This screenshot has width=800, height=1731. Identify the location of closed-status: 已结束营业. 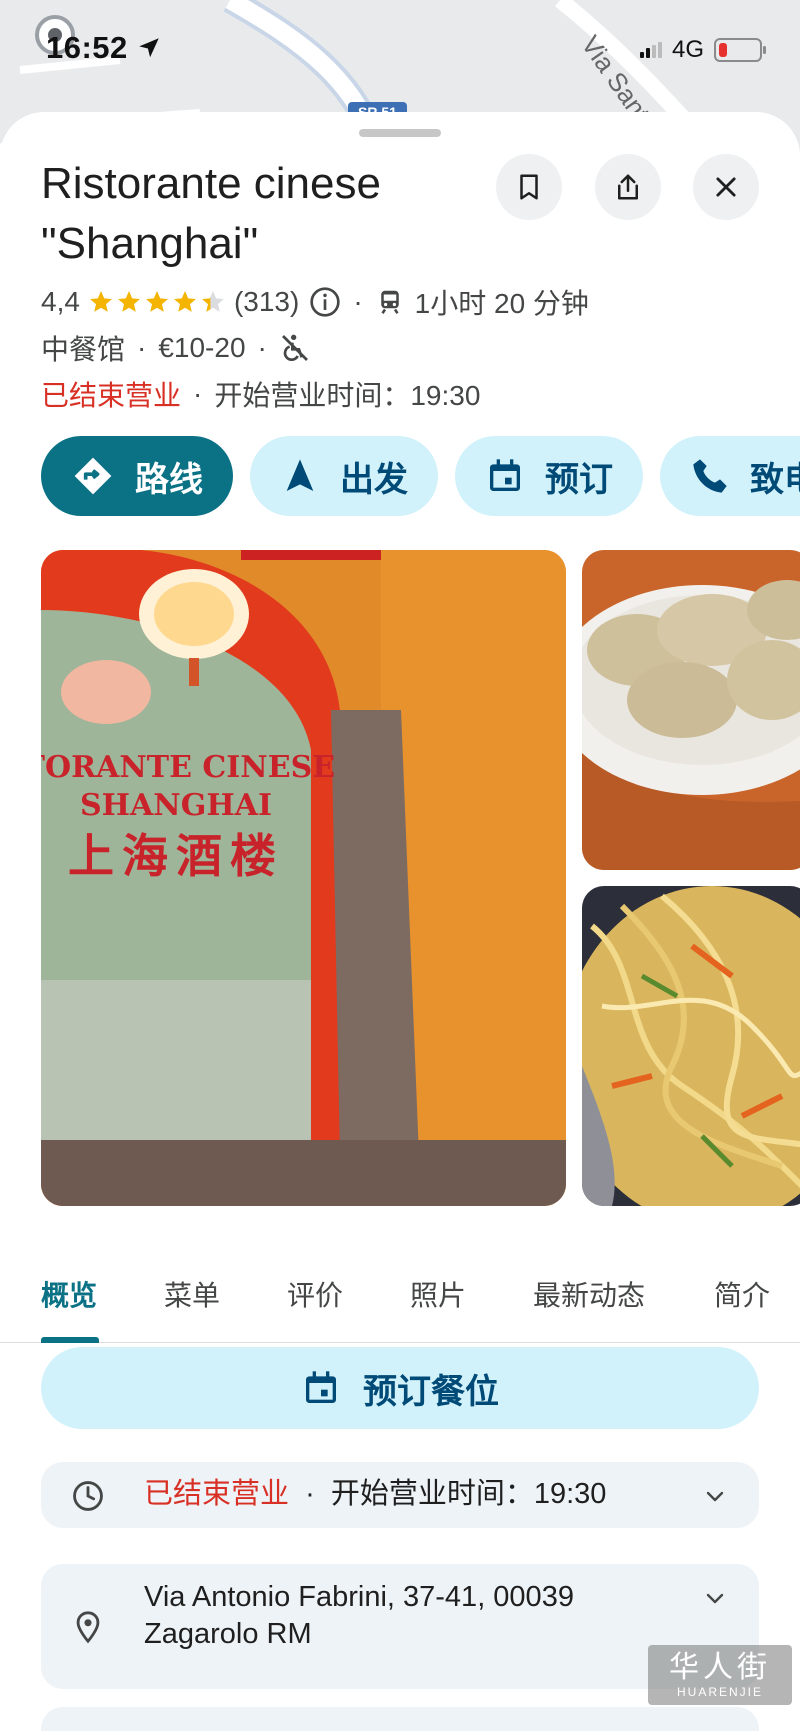
(111, 395).